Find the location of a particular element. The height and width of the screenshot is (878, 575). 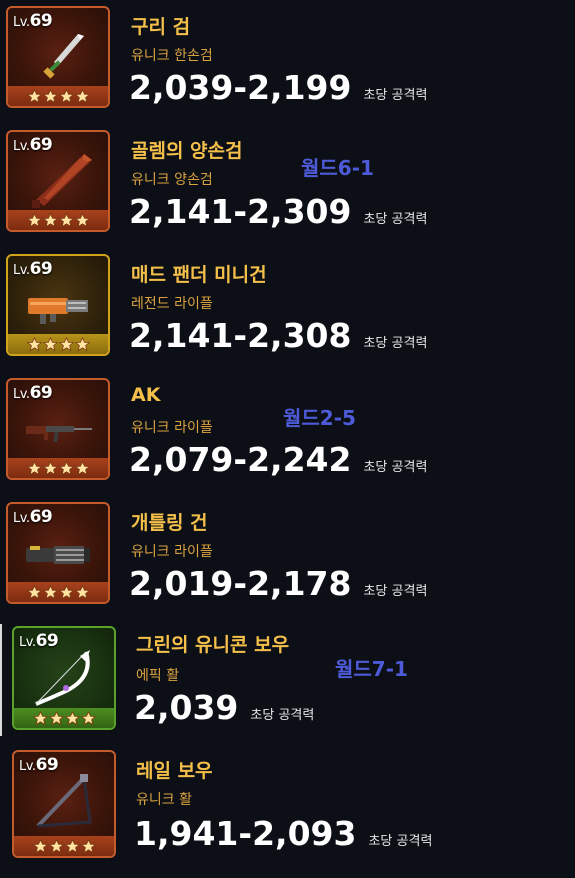

weapon-name: 매드 팬더 미니건 is located at coordinates (199, 275).